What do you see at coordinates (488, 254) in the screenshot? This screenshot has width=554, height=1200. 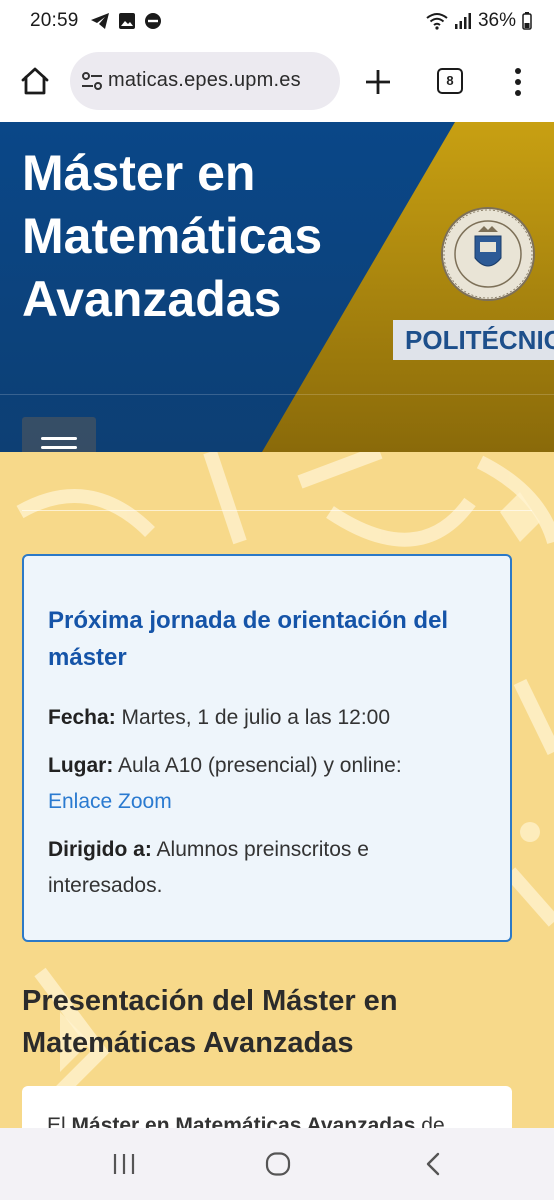 I see `university-seal-logo` at bounding box center [488, 254].